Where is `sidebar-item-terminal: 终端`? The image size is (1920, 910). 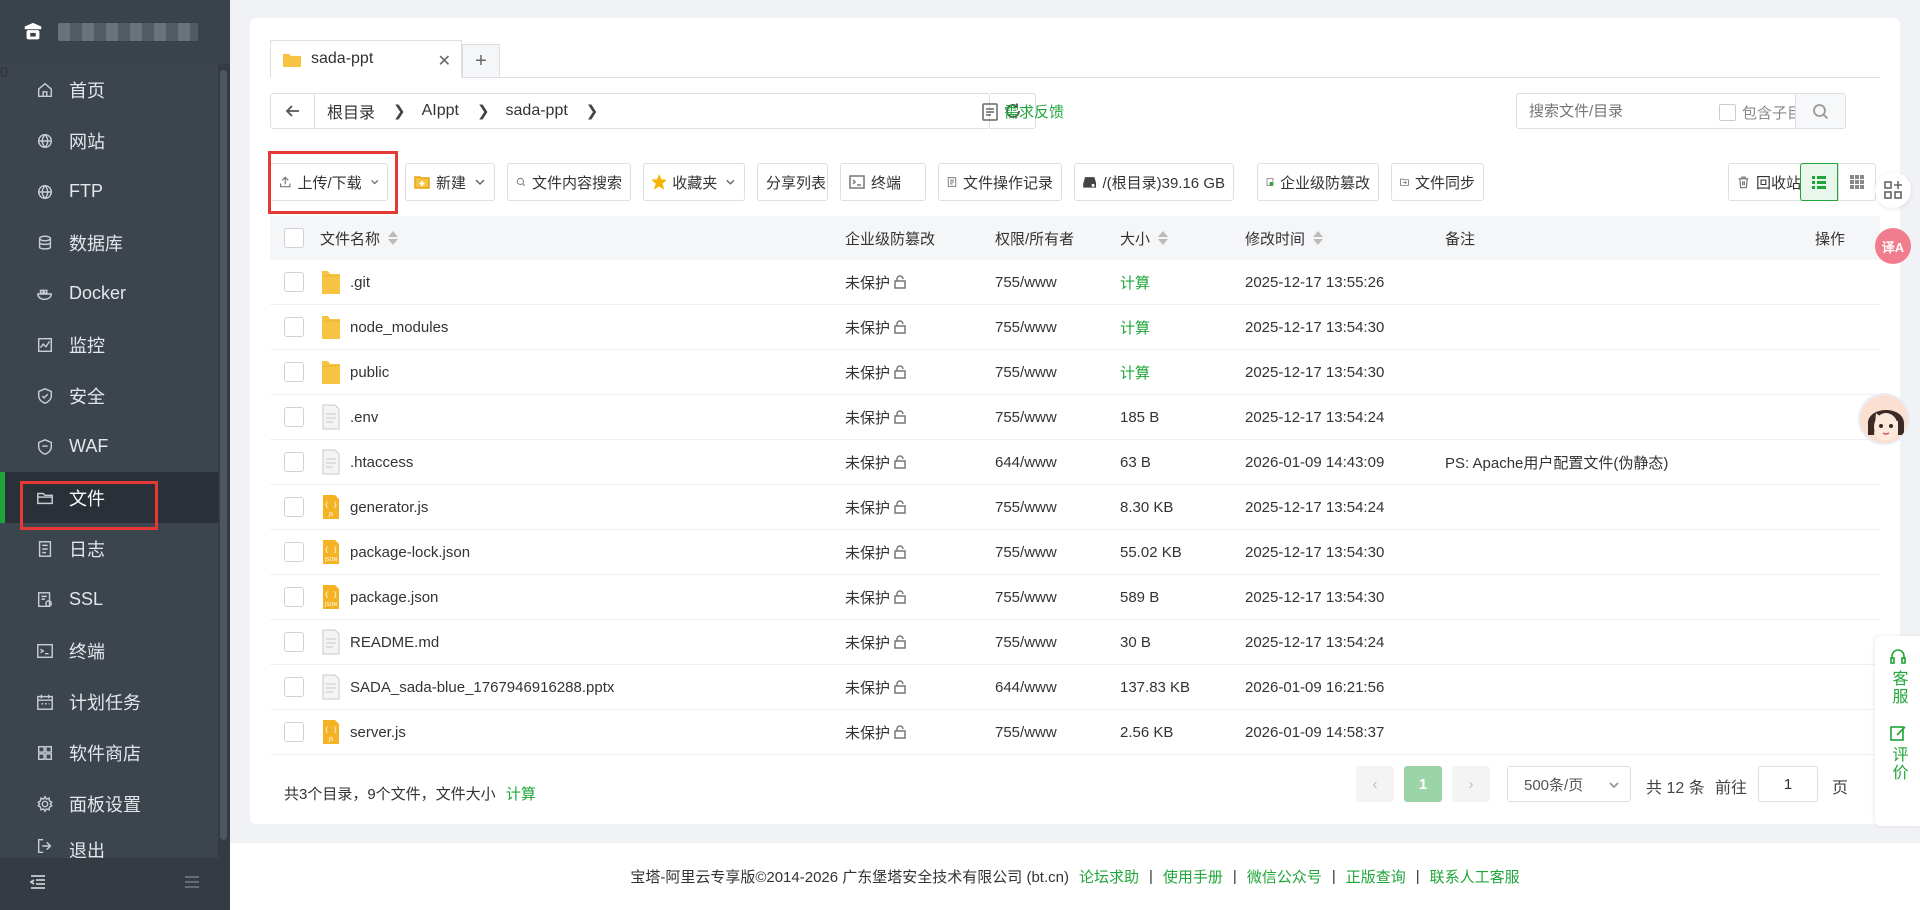 sidebar-item-terminal: 终端 is located at coordinates (109, 650).